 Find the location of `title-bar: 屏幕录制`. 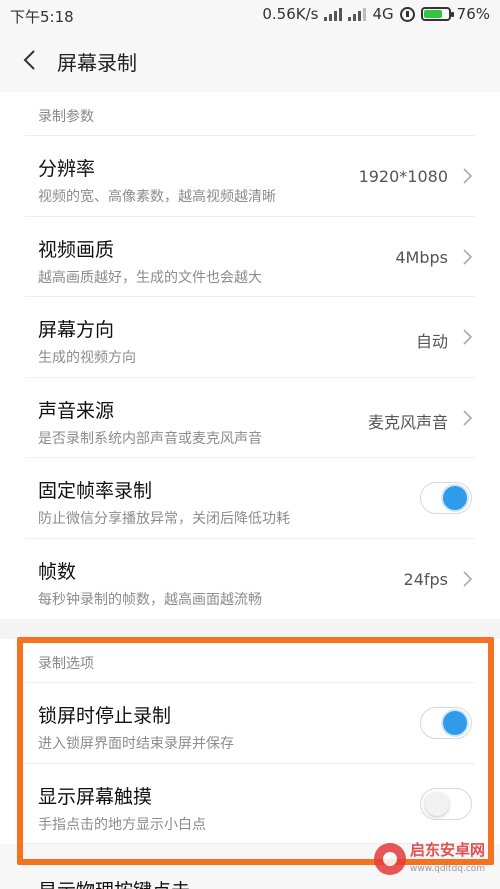

title-bar: 屏幕录制 is located at coordinates (250, 61).